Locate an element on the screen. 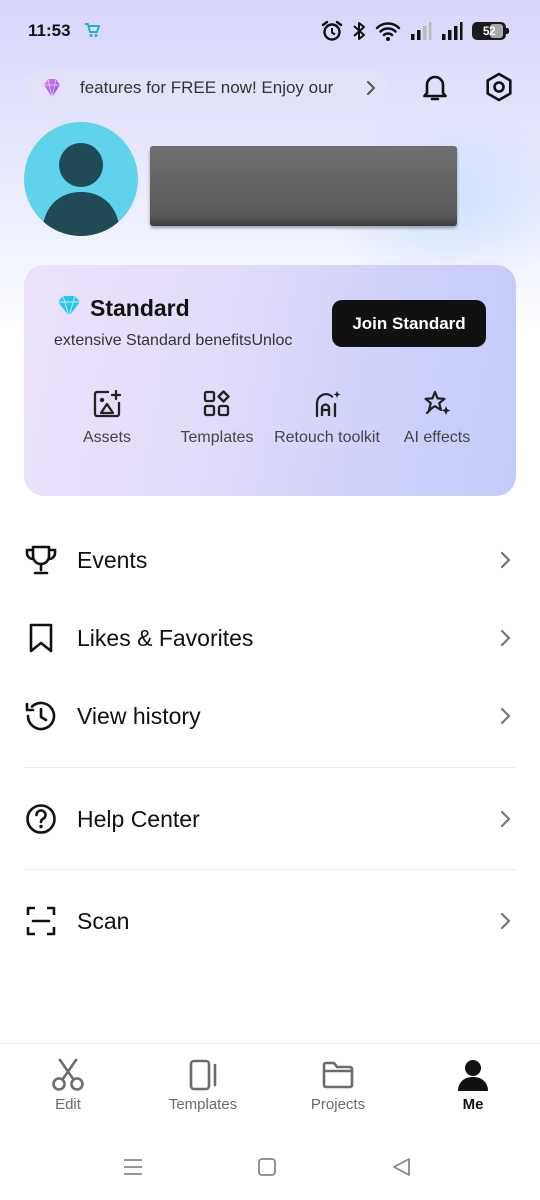 This screenshot has height=1200, width=540. menu-item-view-history: View history is located at coordinates (270, 716).